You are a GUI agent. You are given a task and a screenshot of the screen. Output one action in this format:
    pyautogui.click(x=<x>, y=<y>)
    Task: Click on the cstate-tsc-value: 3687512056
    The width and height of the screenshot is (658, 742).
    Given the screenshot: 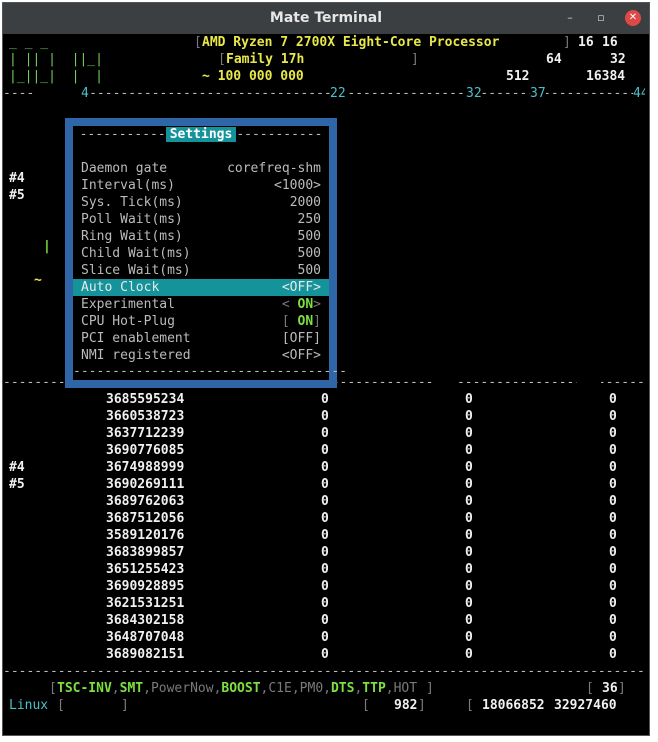 What is the action you would take?
    pyautogui.click(x=145, y=518)
    